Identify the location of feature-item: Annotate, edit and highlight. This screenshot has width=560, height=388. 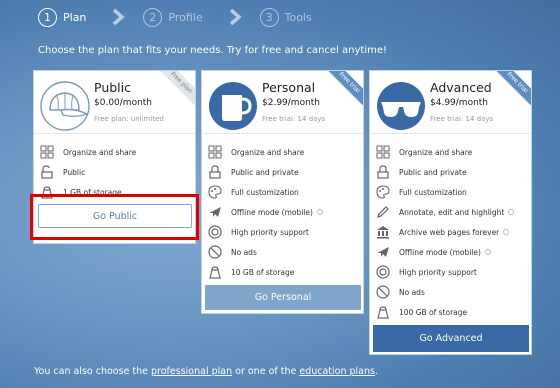
(450, 212).